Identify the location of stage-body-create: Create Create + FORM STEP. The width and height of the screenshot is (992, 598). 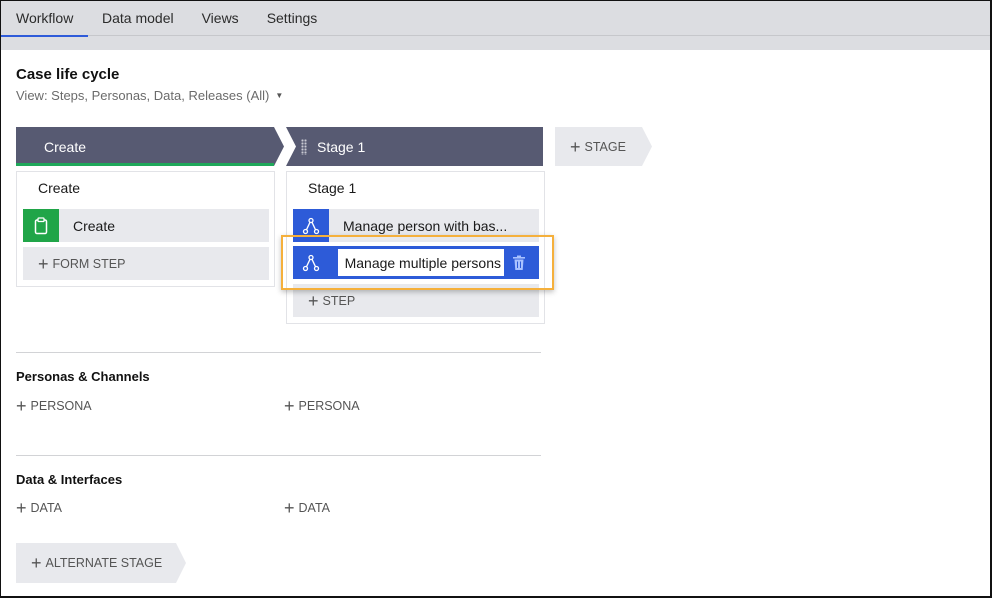
(145, 229).